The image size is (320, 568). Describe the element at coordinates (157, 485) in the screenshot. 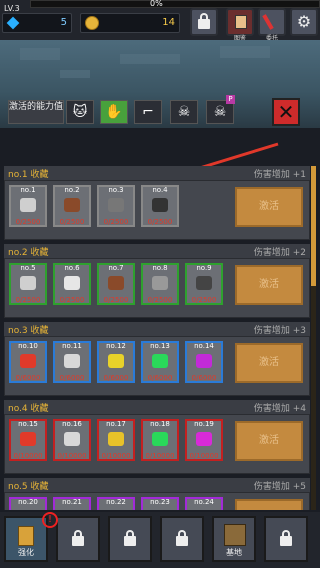

I see `group-header: no.5 收藏 伤害增加 +5` at that location.